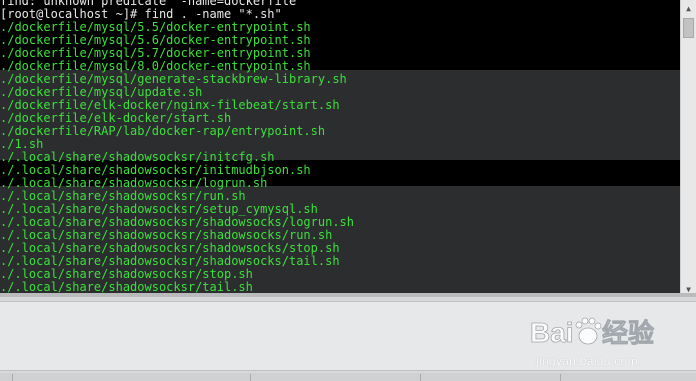 The height and width of the screenshot is (381, 696). What do you see at coordinates (628, 333) in the screenshot?
I see `baidu-logo-text-right: 经验` at bounding box center [628, 333].